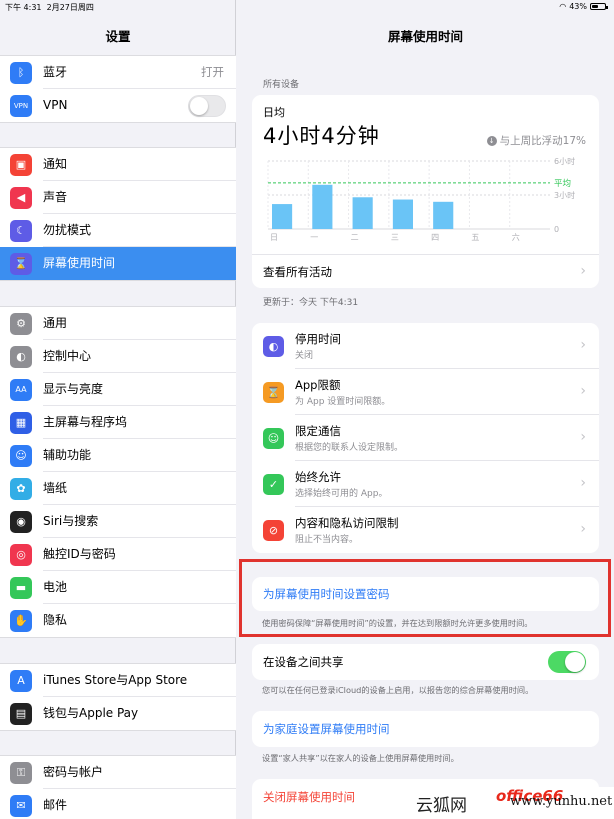 The image size is (614, 819). I want to click on battery-percent: 43%, so click(578, 6).